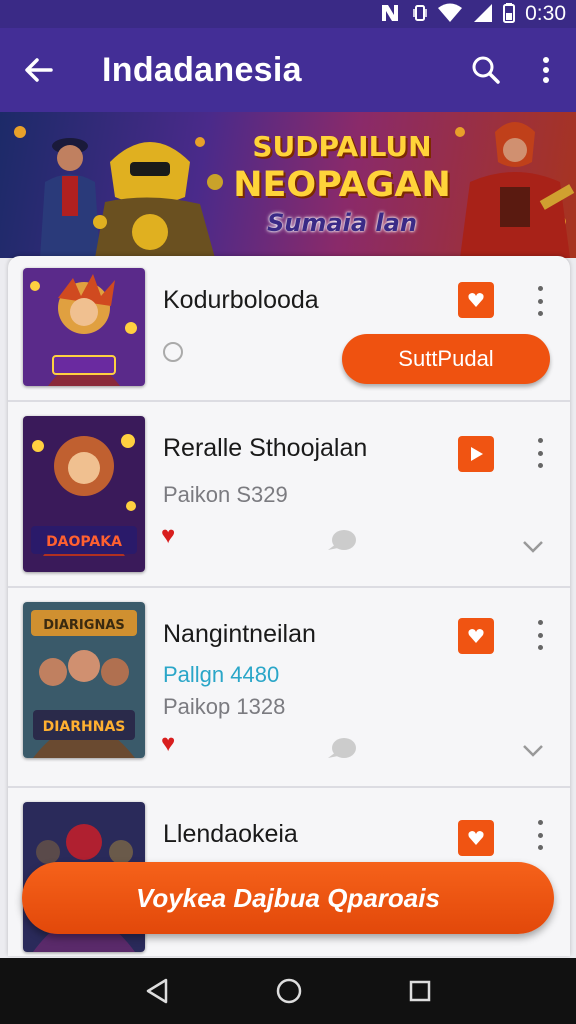  I want to click on play-badge-button, so click(476, 454).